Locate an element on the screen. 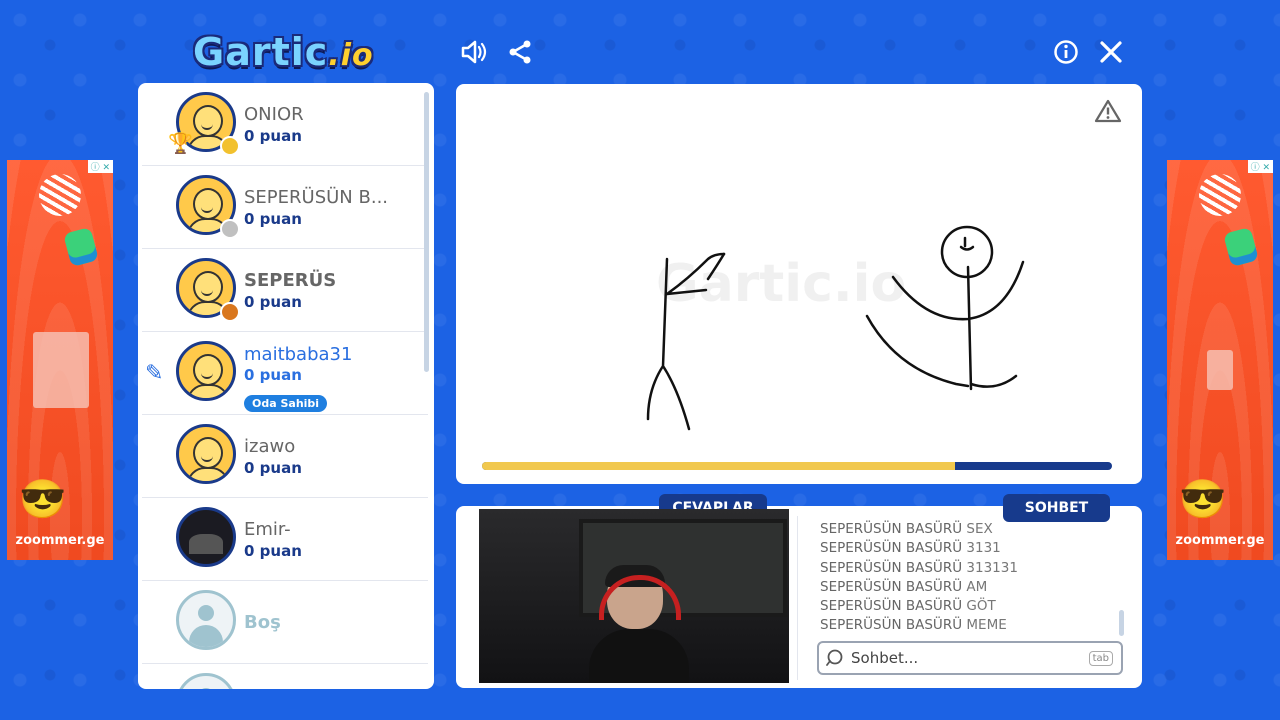 This screenshot has width=1280, height=720. player-row: SEPERÜSÜN B... 0 puan is located at coordinates (285, 207).